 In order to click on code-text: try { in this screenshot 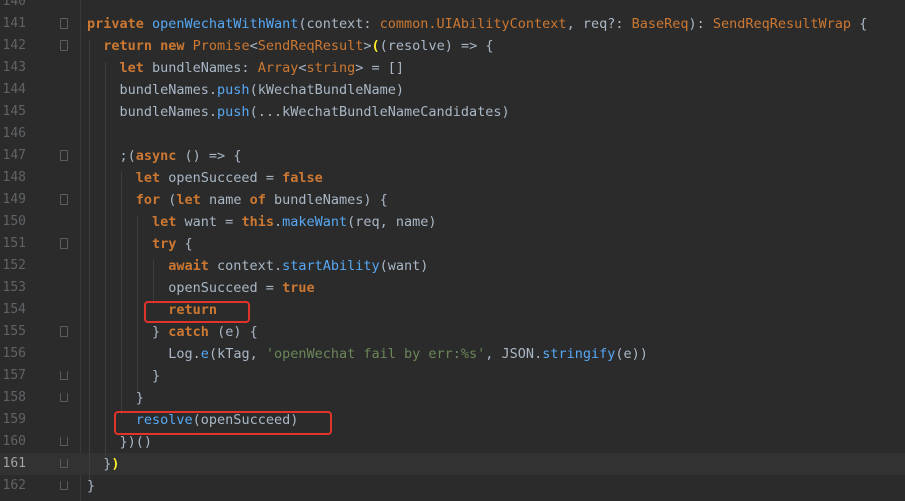, I will do `click(140, 244)`.